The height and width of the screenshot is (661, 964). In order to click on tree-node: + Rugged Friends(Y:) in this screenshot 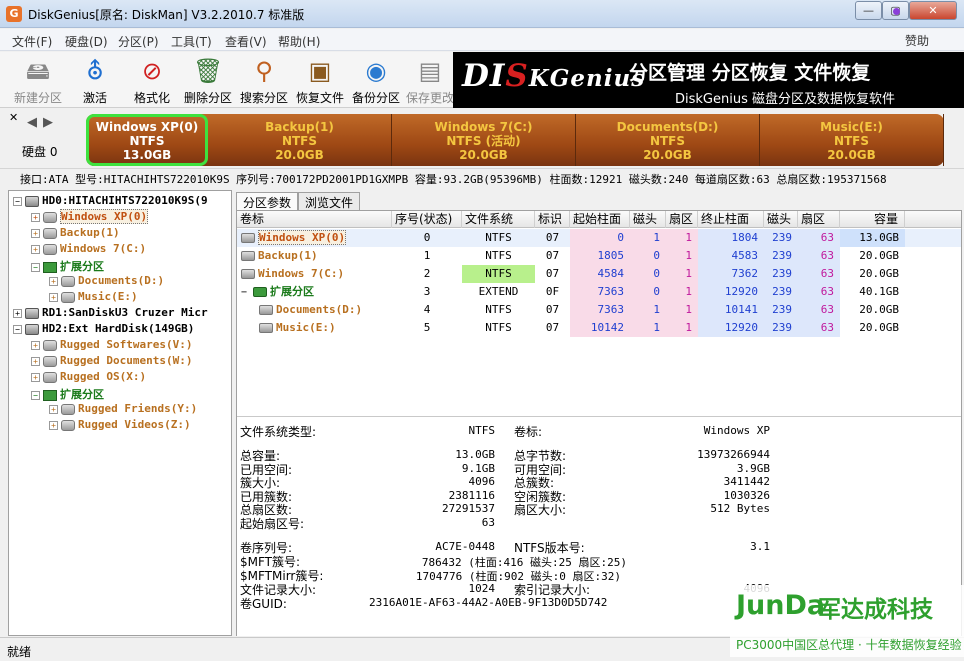, I will do `click(123, 410)`.